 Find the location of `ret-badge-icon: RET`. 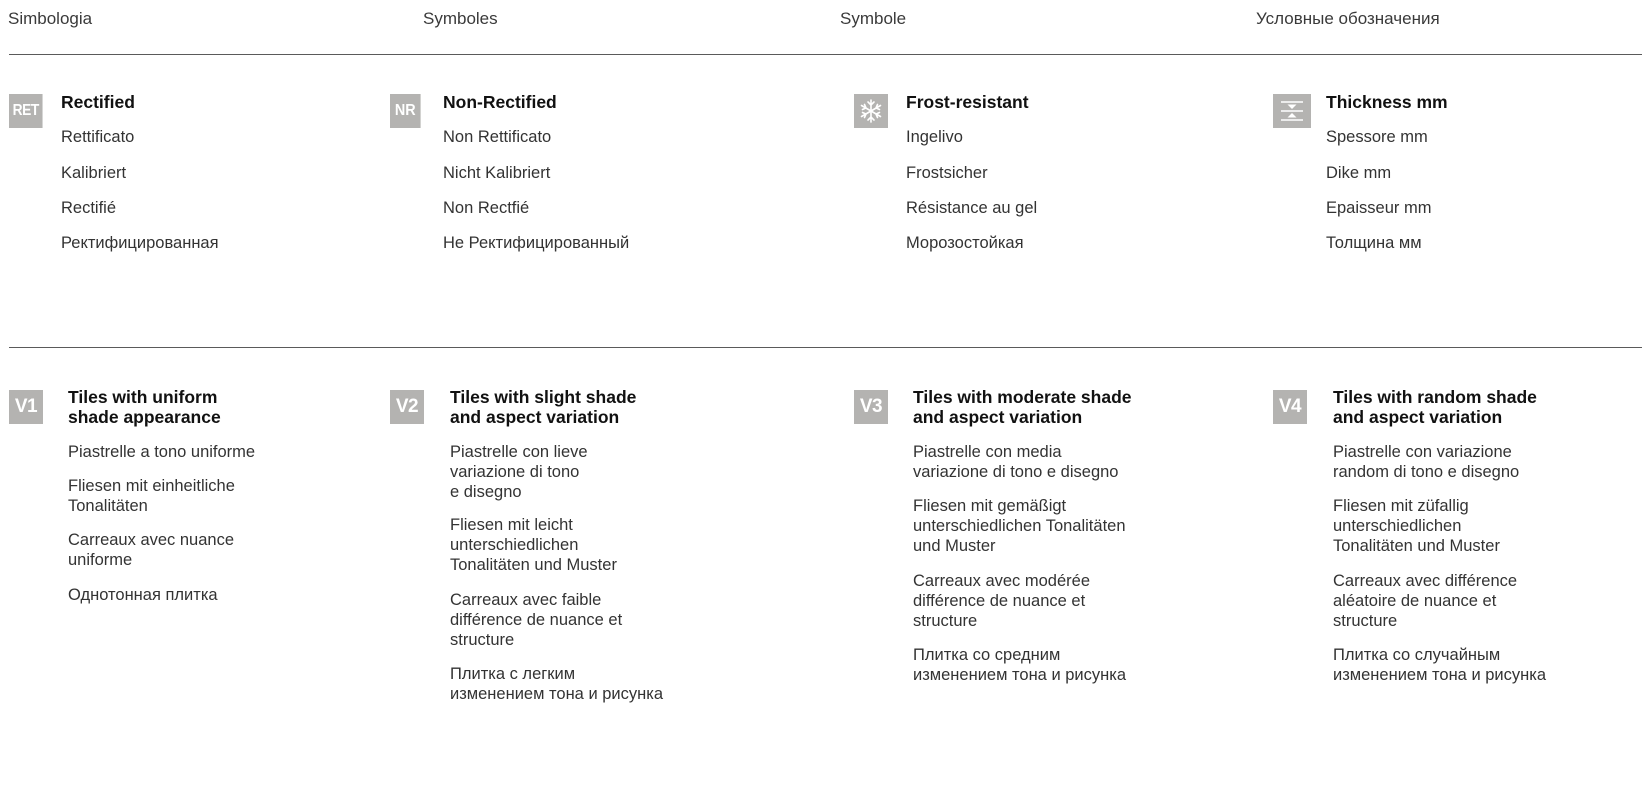

ret-badge-icon: RET is located at coordinates (26, 111).